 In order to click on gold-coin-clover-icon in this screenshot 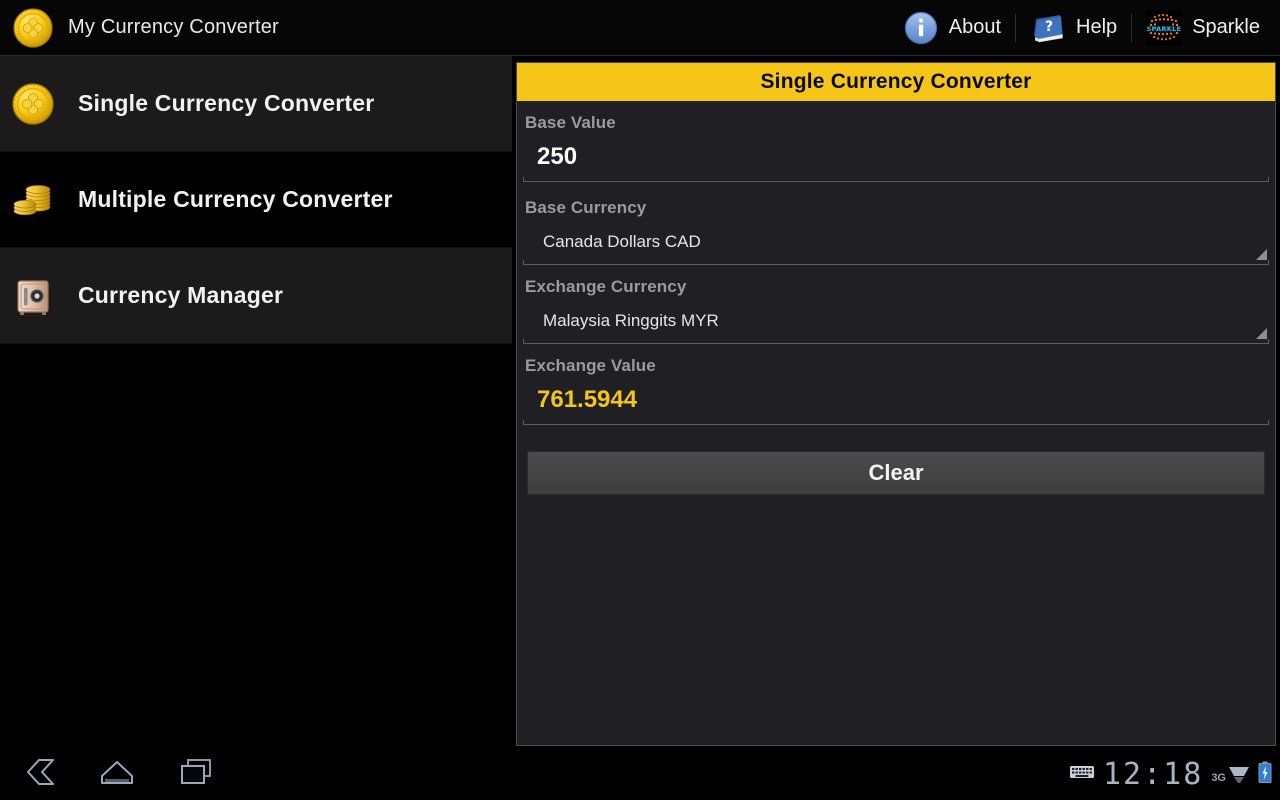, I will do `click(33, 104)`.